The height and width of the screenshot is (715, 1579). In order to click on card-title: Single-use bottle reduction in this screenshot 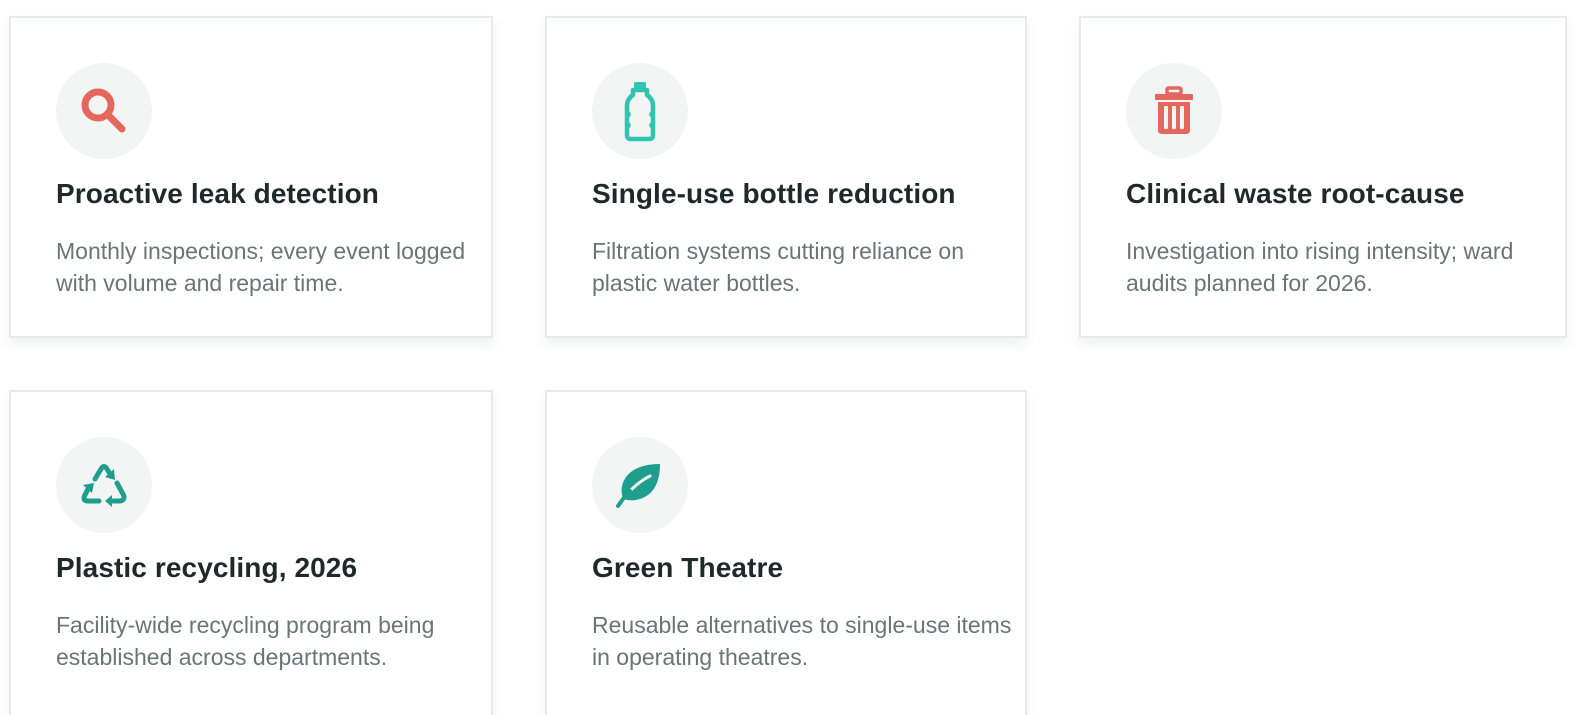, I will do `click(774, 193)`.